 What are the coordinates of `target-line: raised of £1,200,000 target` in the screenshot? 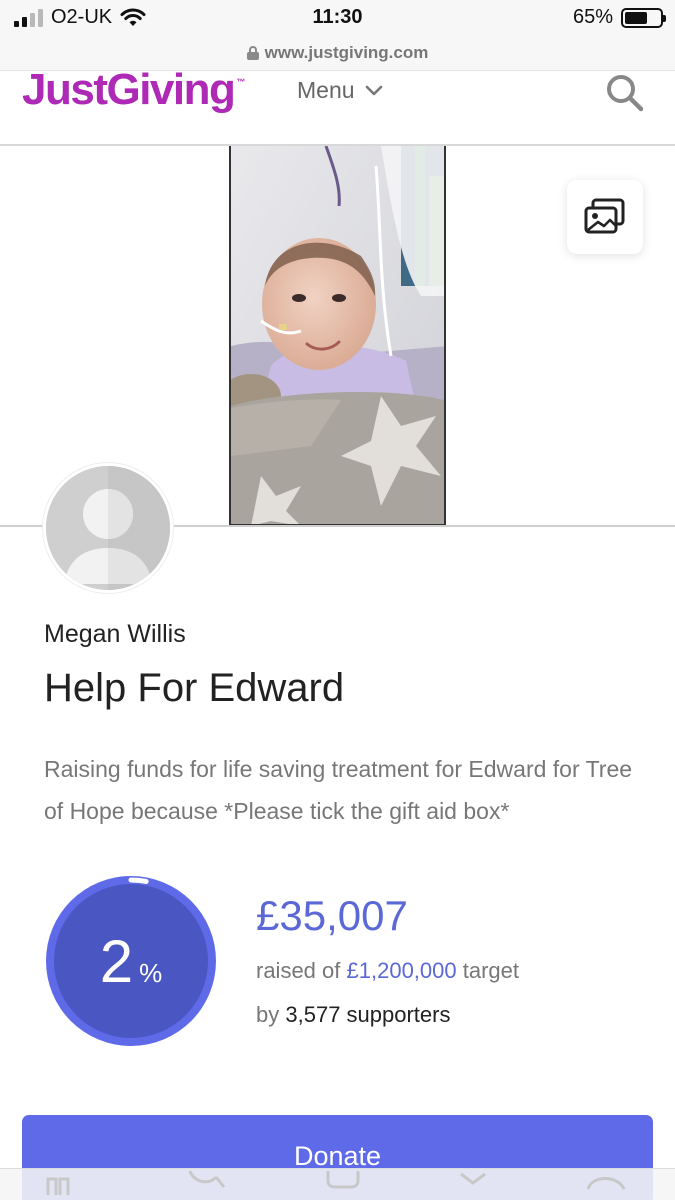 It's located at (387, 971).